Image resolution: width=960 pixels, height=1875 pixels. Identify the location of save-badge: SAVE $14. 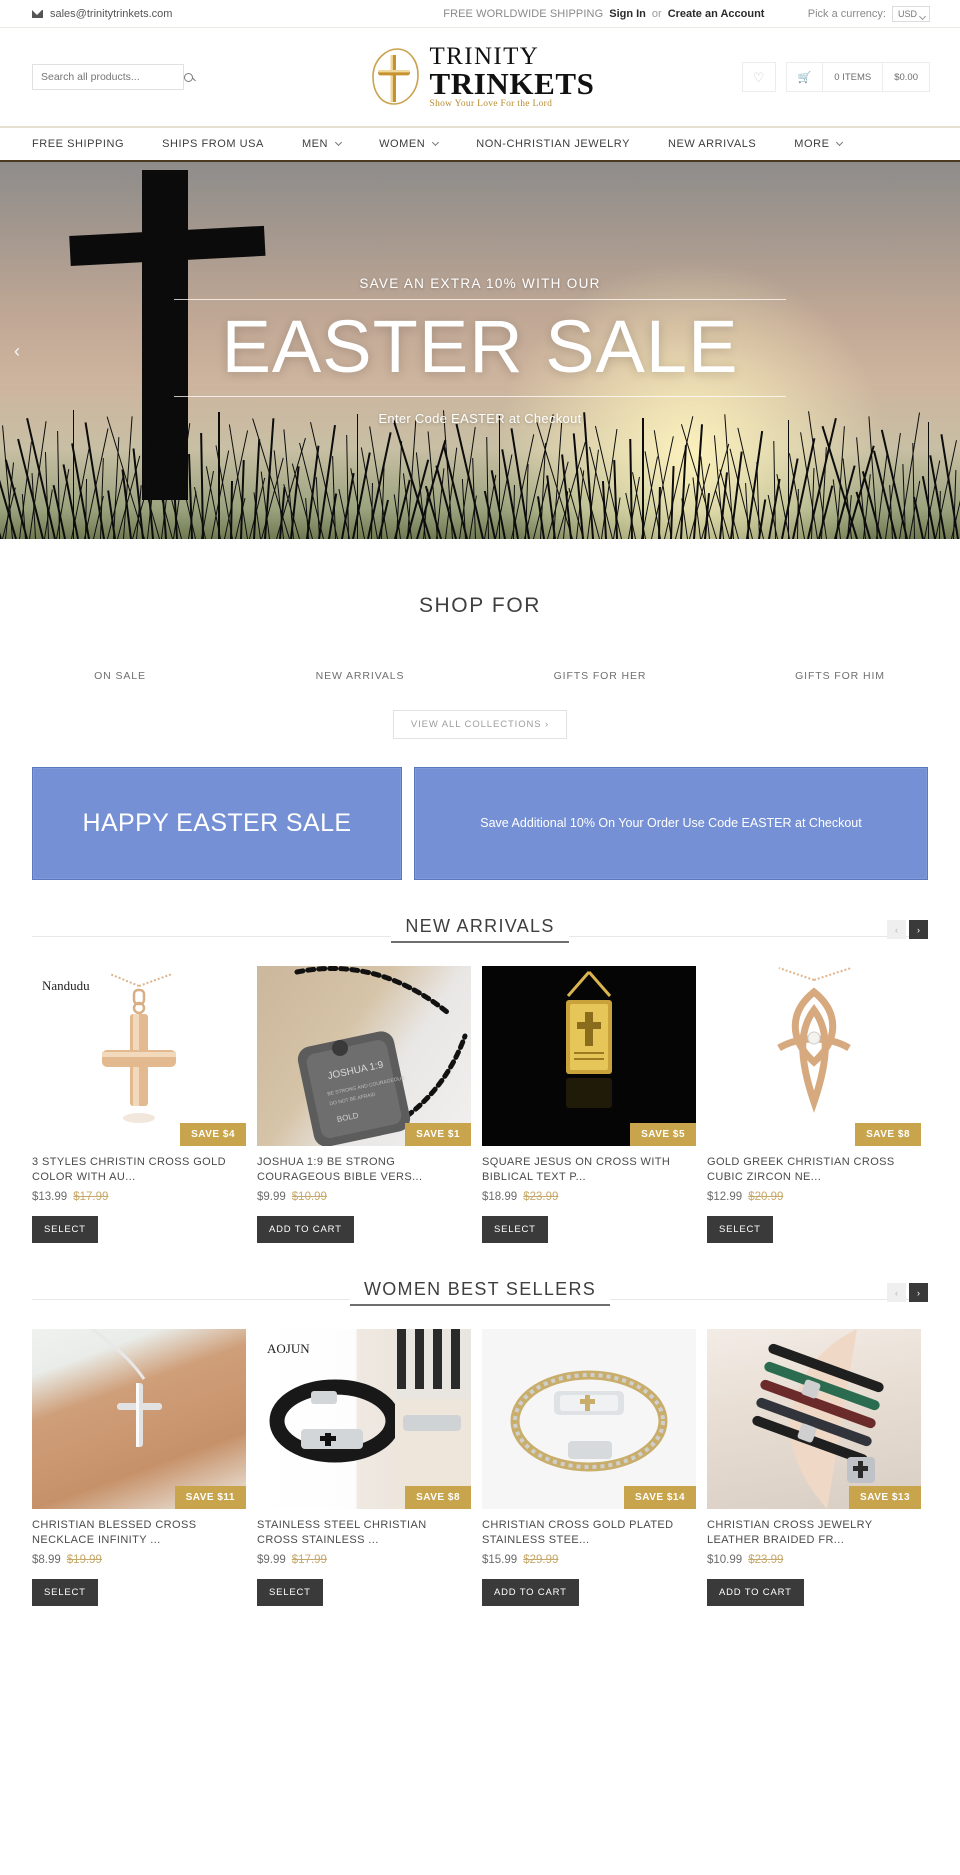
(660, 1497).